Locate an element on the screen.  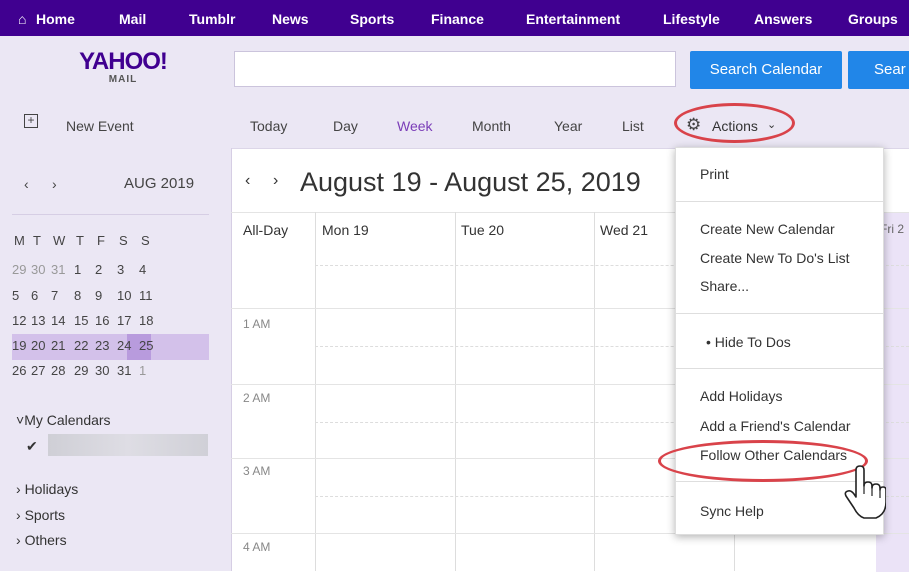
checkbox-checked: ✔ is located at coordinates (32, 446).